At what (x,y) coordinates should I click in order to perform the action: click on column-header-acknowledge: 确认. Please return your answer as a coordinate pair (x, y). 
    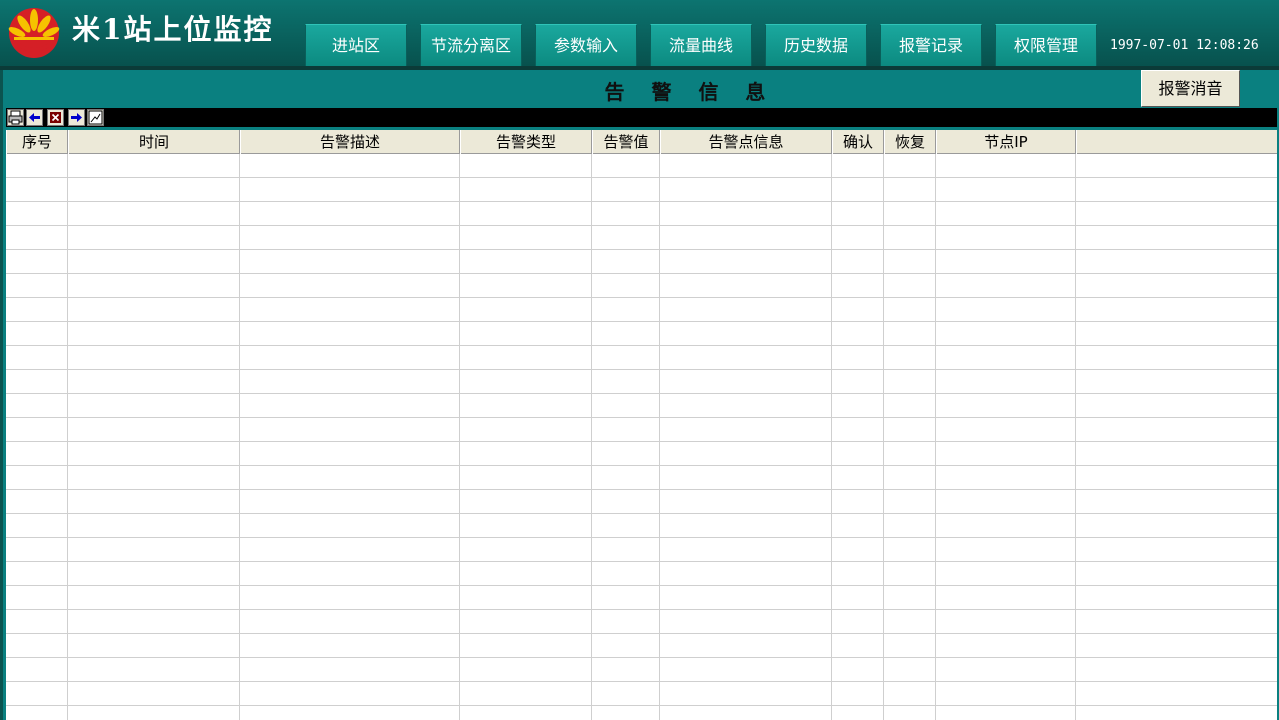
    Looking at the image, I should click on (858, 142).